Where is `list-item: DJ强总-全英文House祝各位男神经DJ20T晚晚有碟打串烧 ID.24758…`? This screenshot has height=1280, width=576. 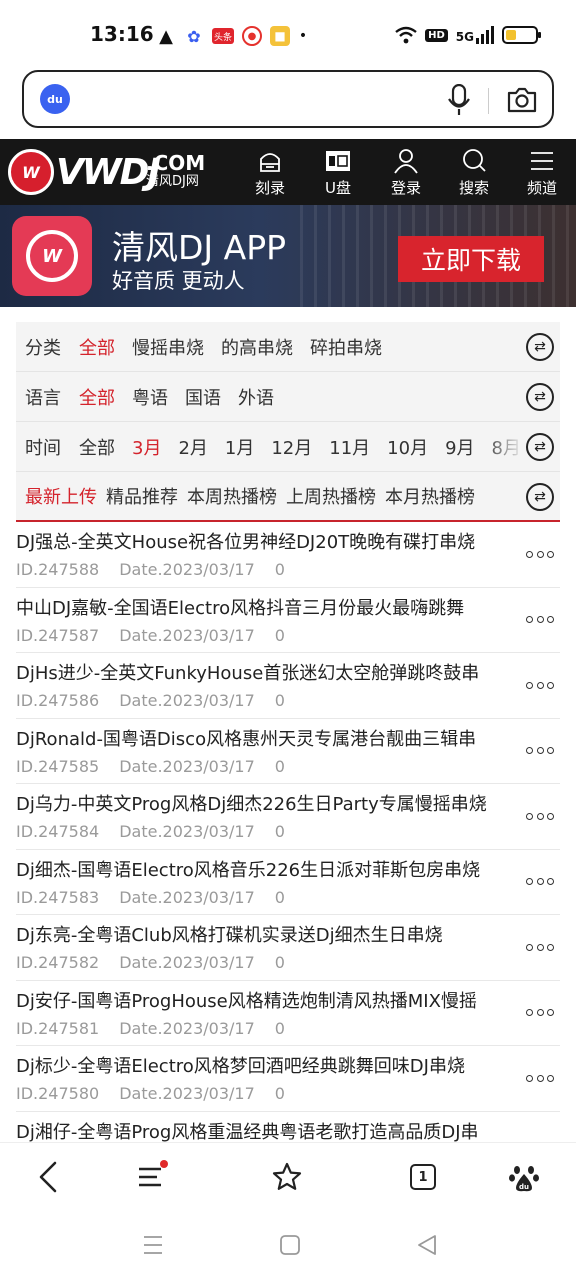 list-item: DJ强总-全英文House祝各位男神经DJ20T晚晚有碟打串烧 ID.24758… is located at coordinates (288, 555).